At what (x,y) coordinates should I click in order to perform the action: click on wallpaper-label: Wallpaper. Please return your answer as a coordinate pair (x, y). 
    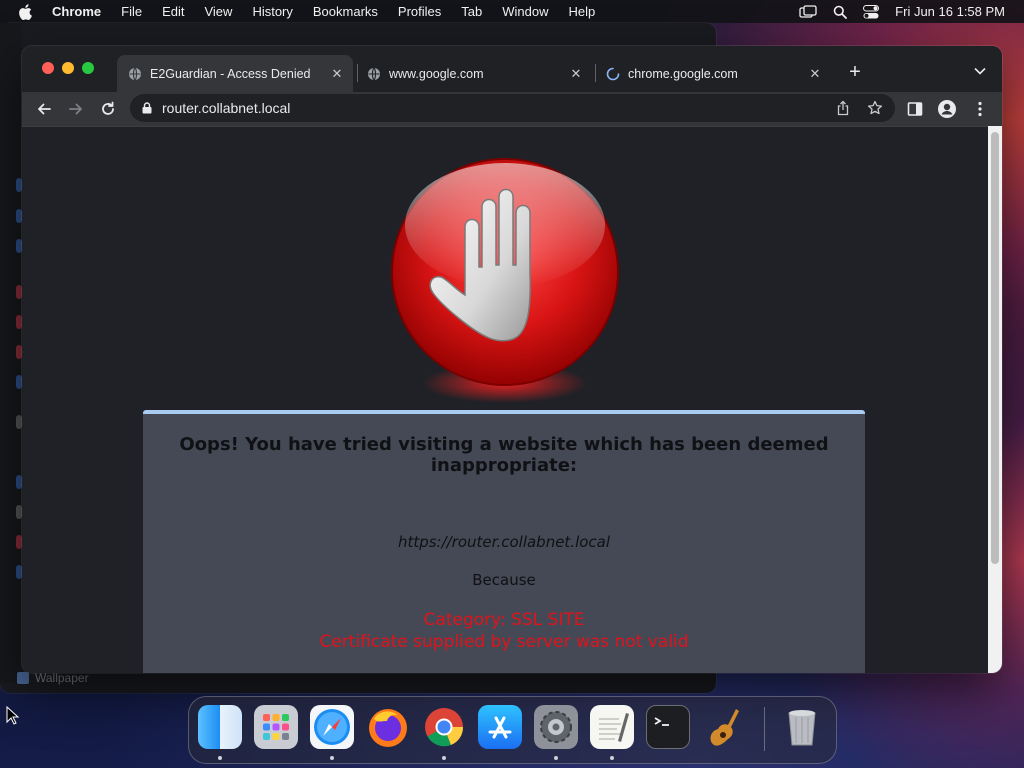
    Looking at the image, I should click on (62, 678).